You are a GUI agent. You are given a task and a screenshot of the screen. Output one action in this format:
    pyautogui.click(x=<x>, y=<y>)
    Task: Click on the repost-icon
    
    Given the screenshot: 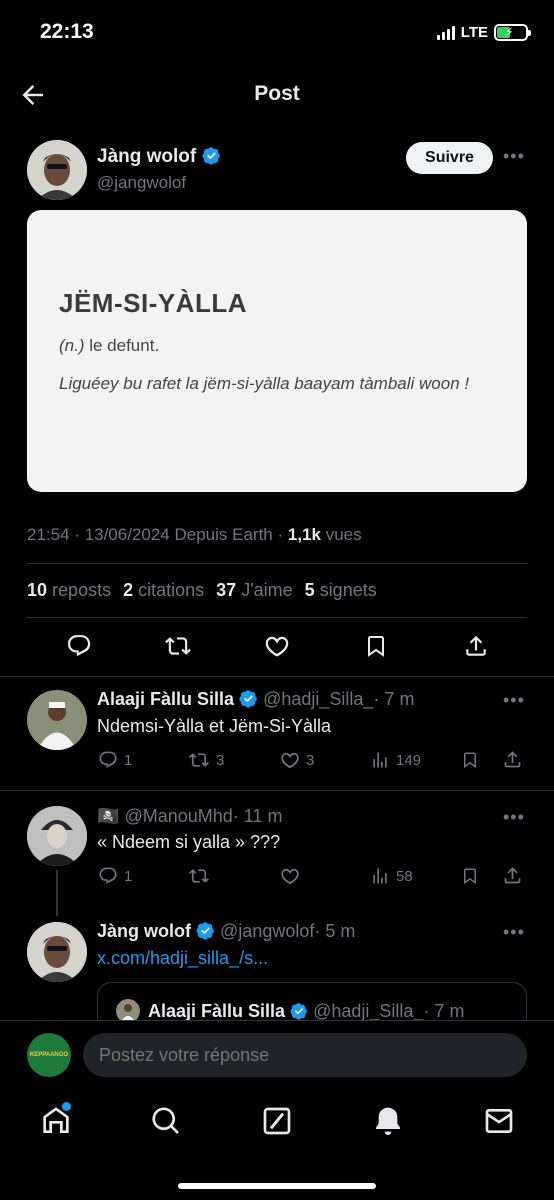 What is the action you would take?
    pyautogui.click(x=178, y=646)
    